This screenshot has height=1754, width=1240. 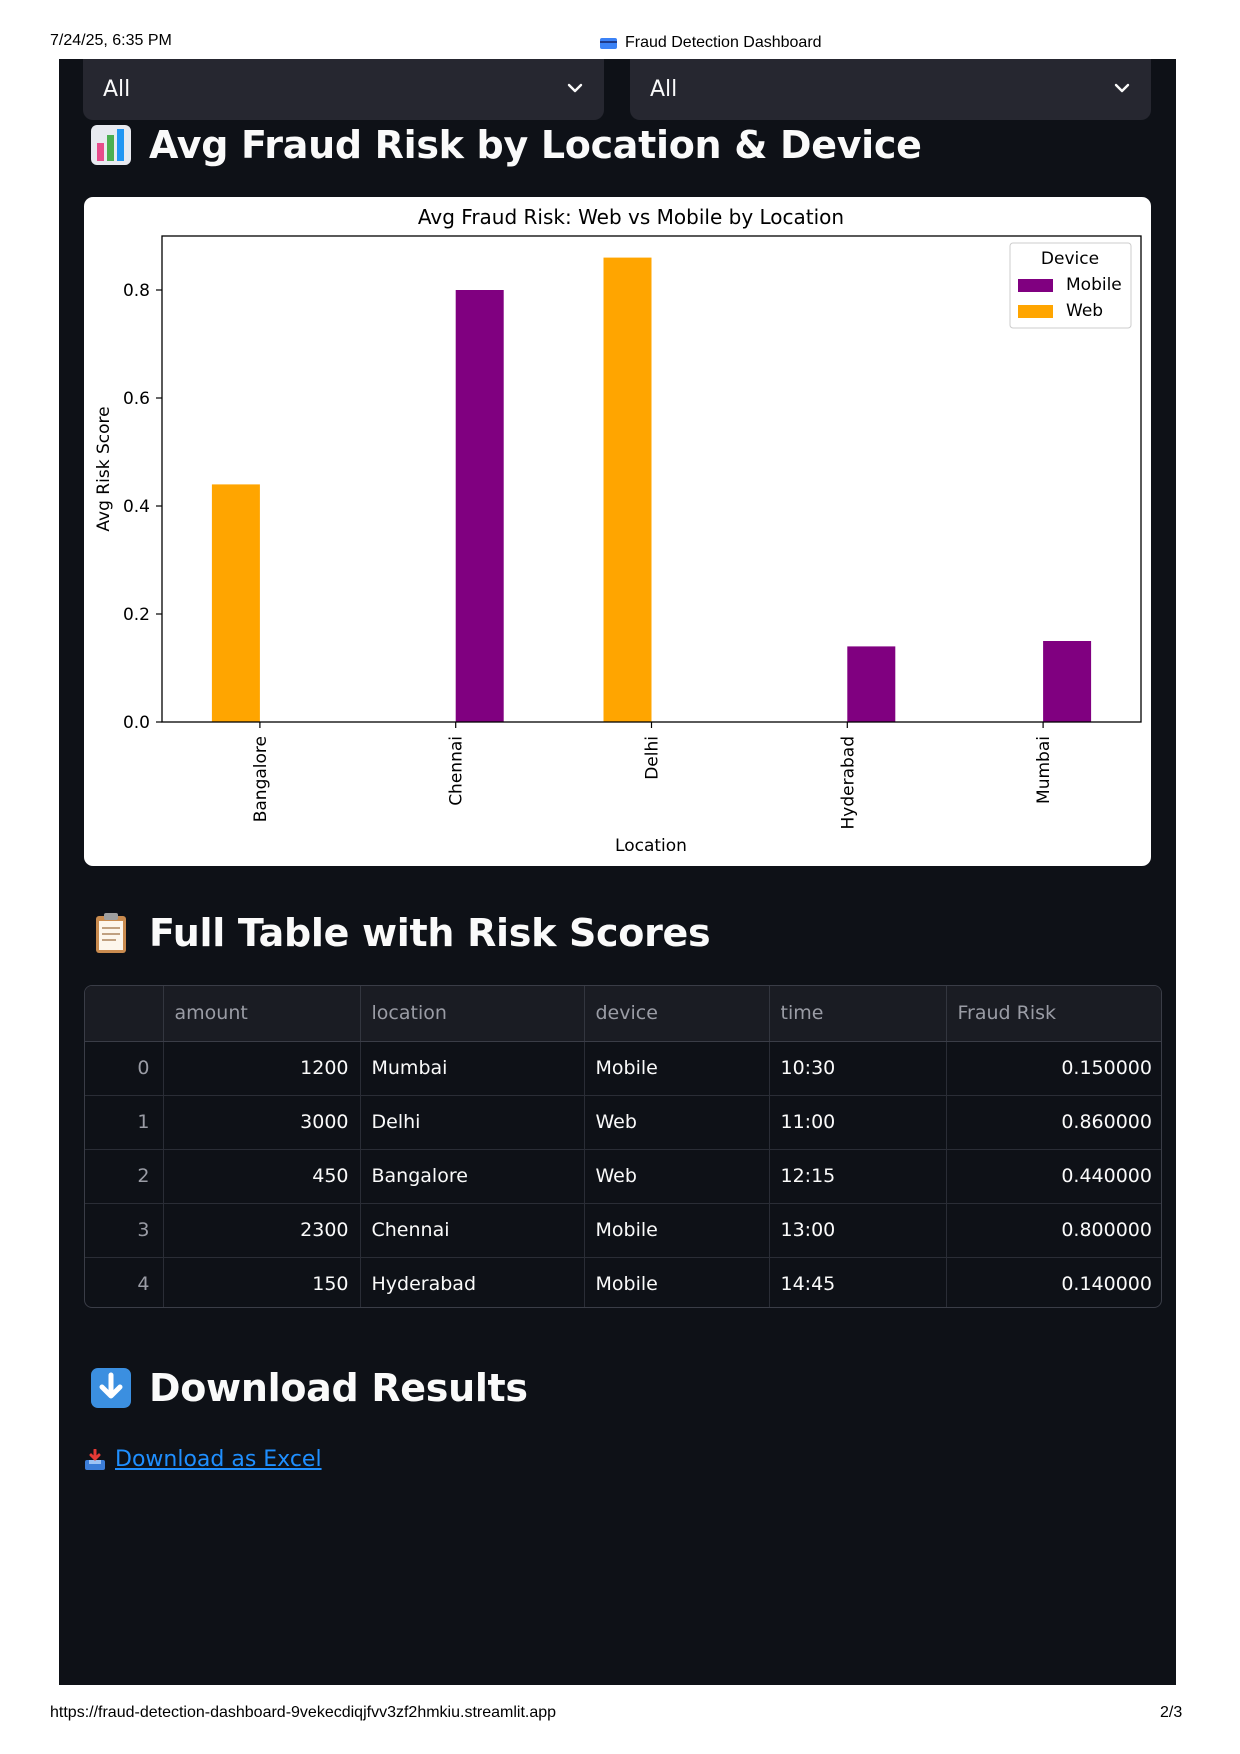 What do you see at coordinates (136, 615) in the screenshot?
I see `y-tick-label: 0.2` at bounding box center [136, 615].